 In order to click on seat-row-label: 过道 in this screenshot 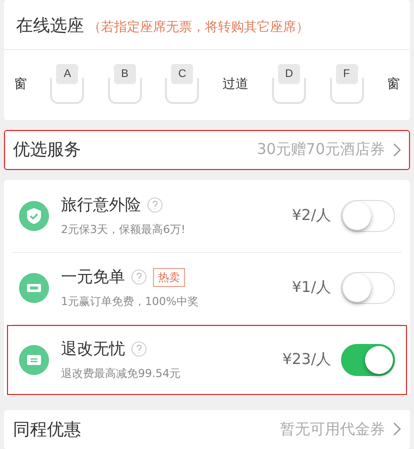, I will do `click(235, 84)`.